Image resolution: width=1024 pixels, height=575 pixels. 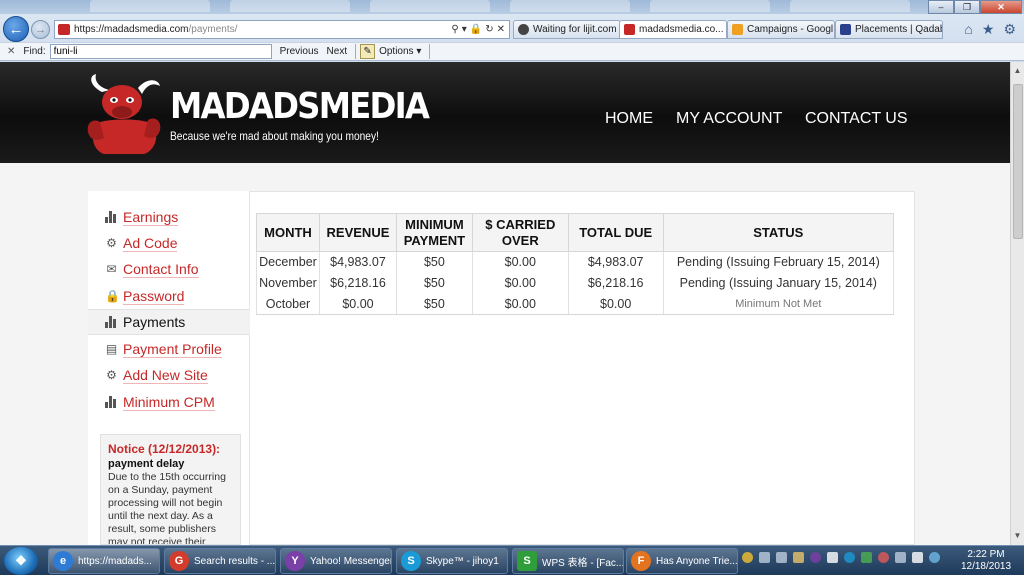 I want to click on browser-tab-active: madadsmedia.co... ✕, so click(x=673, y=29).